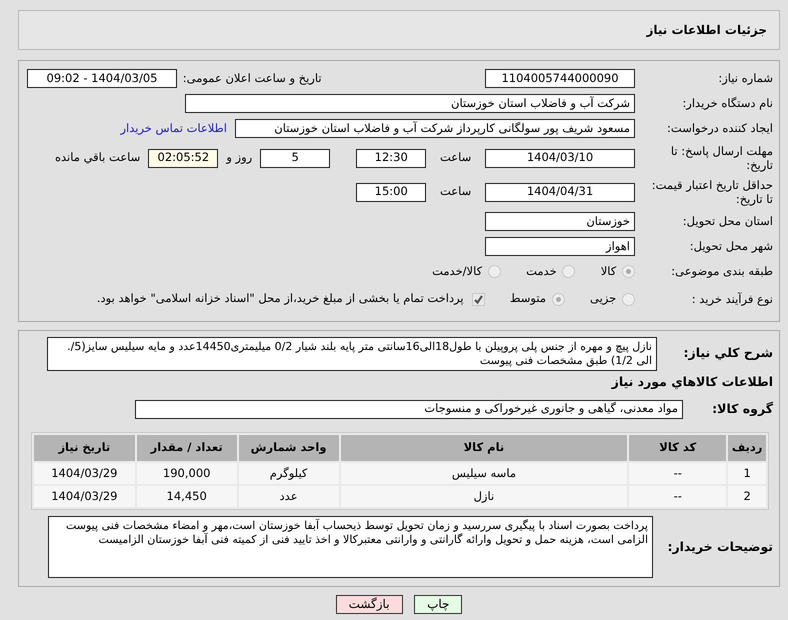 This screenshot has height=620, width=788. Describe the element at coordinates (252, 78) in the screenshot. I see `field-label: تاریخ و ساعت اعلان عمومی:` at that location.